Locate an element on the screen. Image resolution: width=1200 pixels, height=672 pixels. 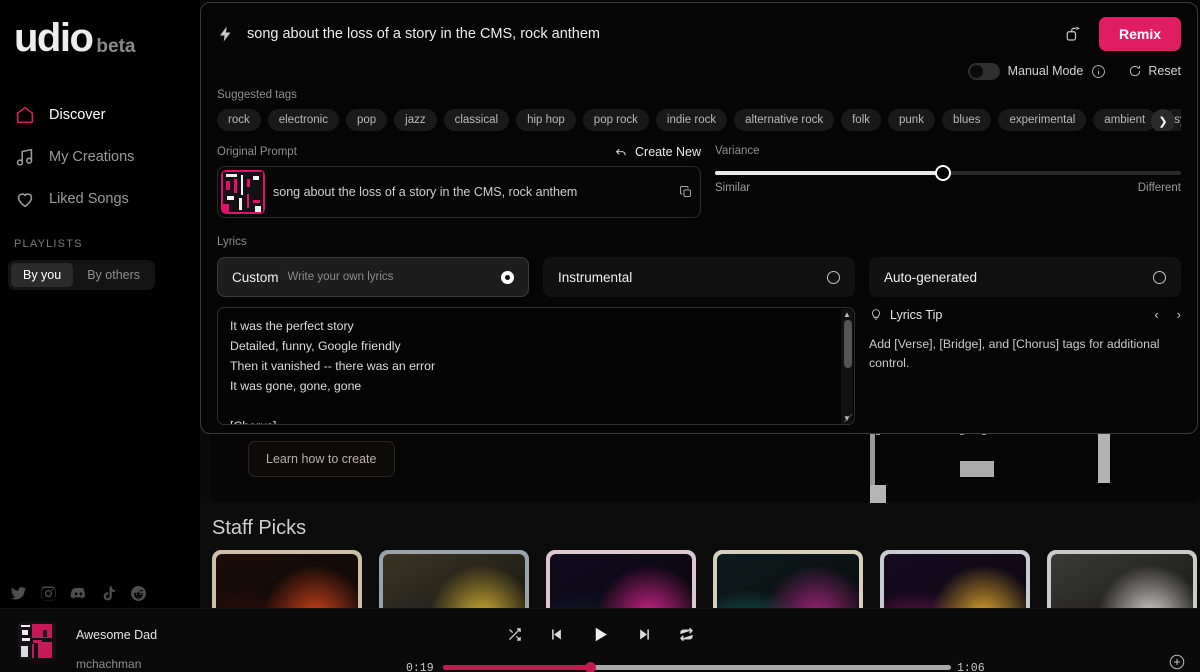
lyrics-tip-title: Lyrics Tip is located at coordinates (916, 314).